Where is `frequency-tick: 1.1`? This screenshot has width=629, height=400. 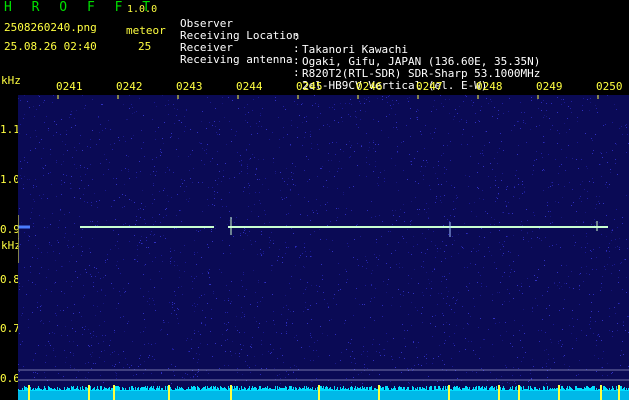 frequency-tick: 1.1 is located at coordinates (10, 129).